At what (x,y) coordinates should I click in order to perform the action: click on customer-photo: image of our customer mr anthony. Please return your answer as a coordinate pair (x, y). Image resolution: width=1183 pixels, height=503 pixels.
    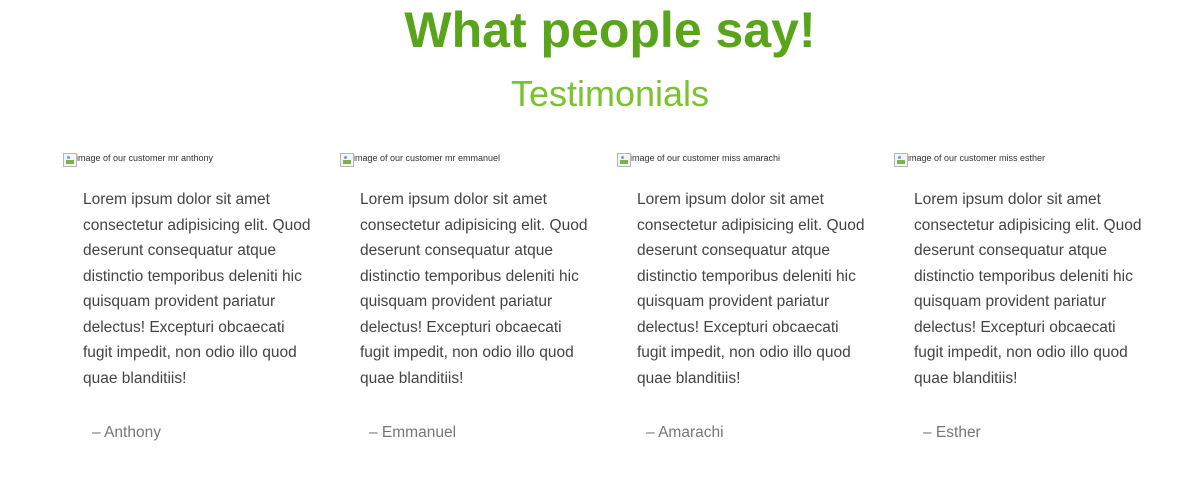
    Looking at the image, I should click on (138, 160).